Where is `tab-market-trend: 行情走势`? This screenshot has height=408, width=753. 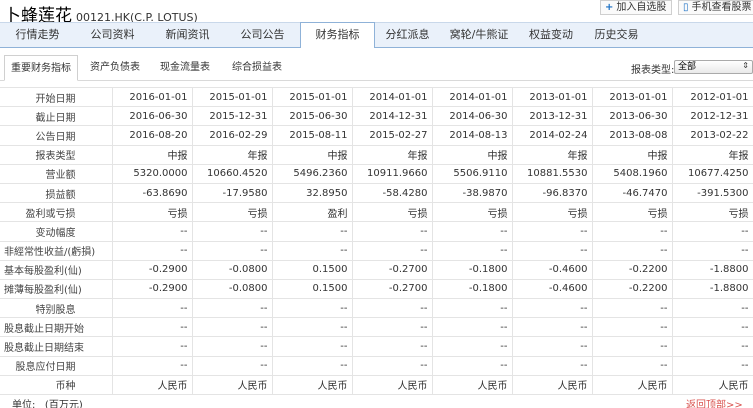
tab-market-trend: 行情走势 is located at coordinates (37, 35).